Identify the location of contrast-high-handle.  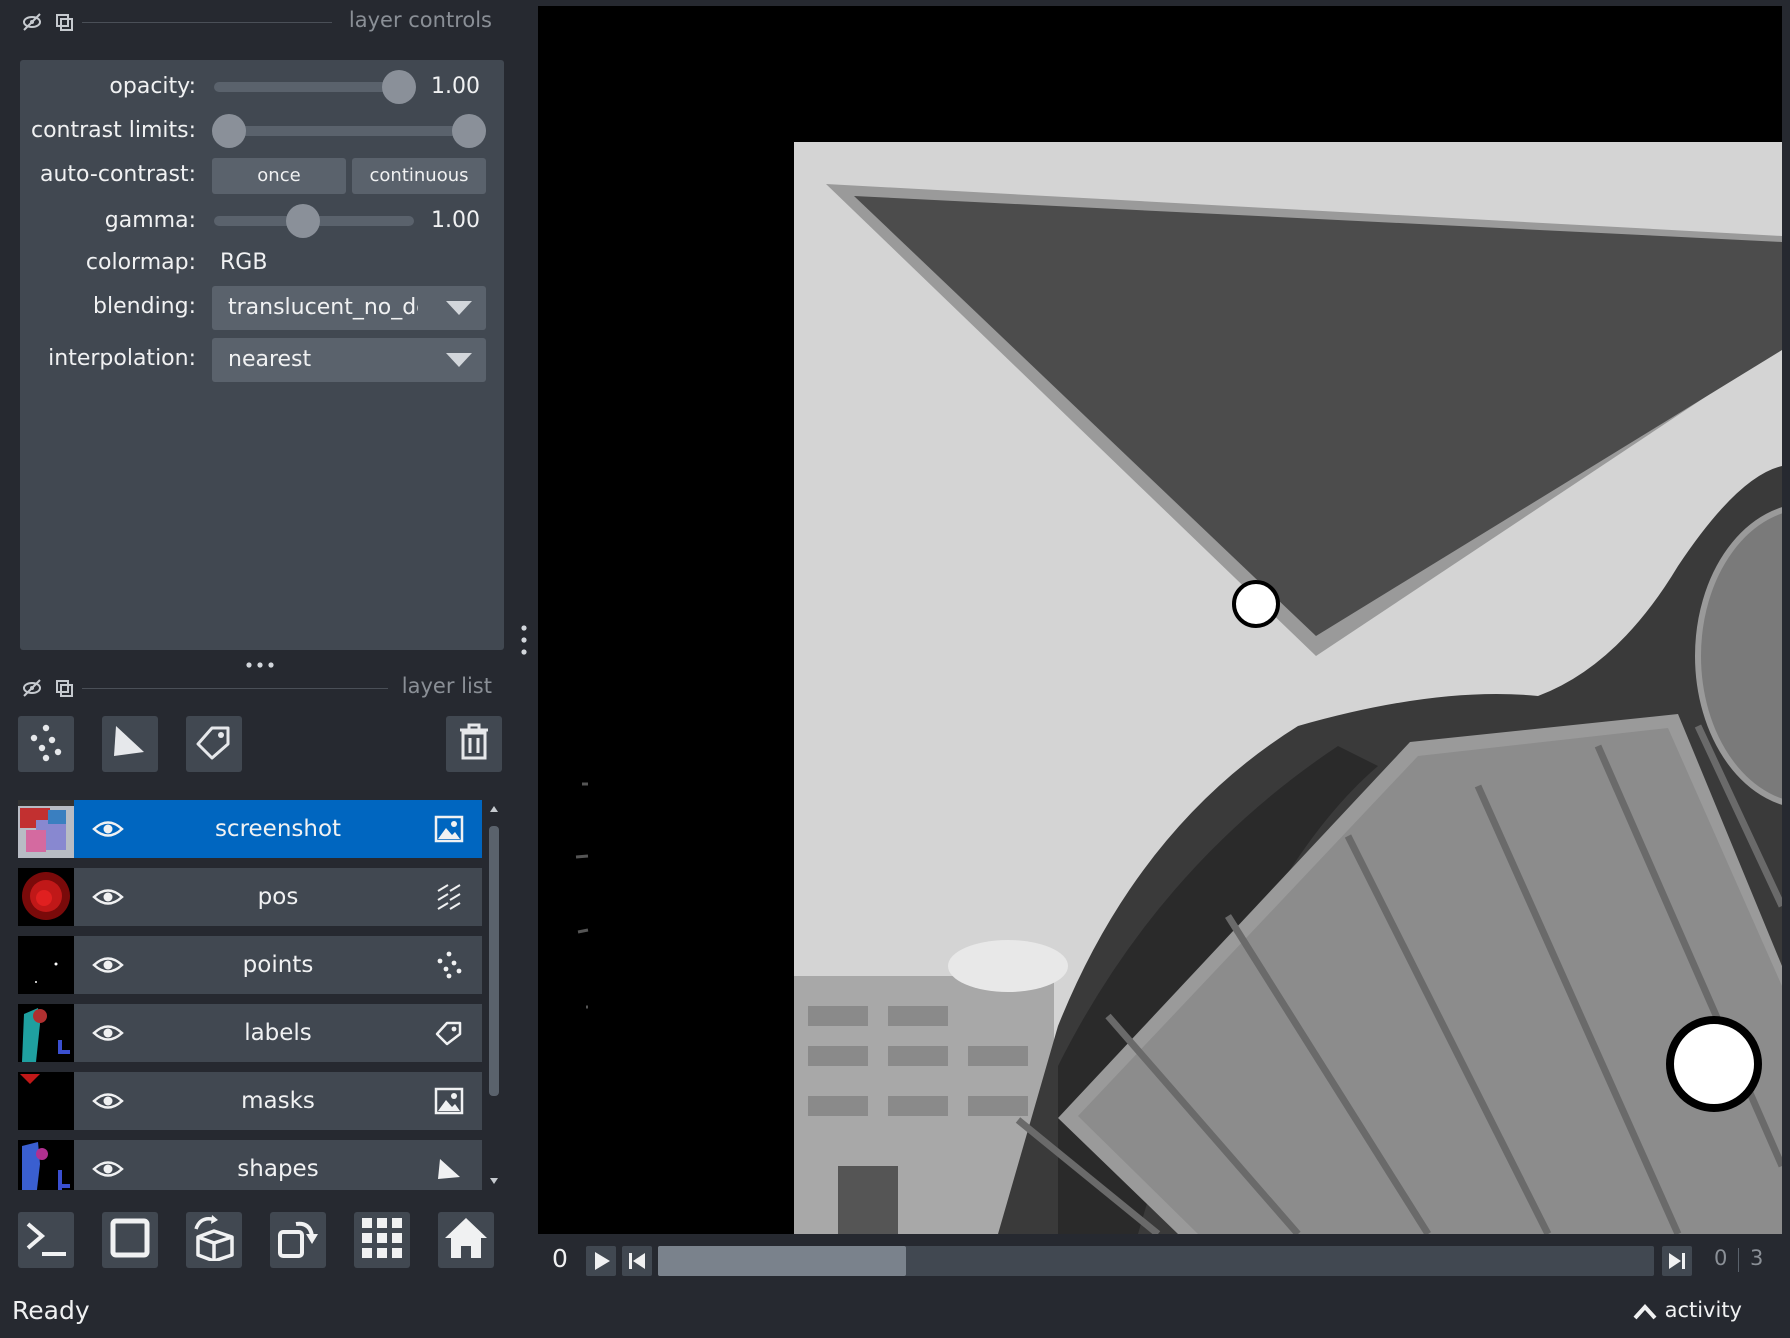
(469, 131).